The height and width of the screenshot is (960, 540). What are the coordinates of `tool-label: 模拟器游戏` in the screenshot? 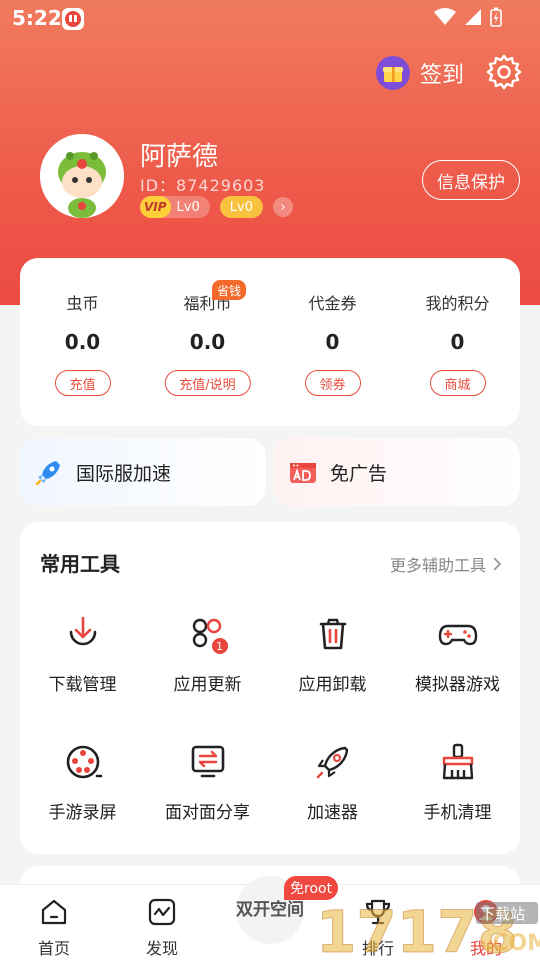 It's located at (457, 685).